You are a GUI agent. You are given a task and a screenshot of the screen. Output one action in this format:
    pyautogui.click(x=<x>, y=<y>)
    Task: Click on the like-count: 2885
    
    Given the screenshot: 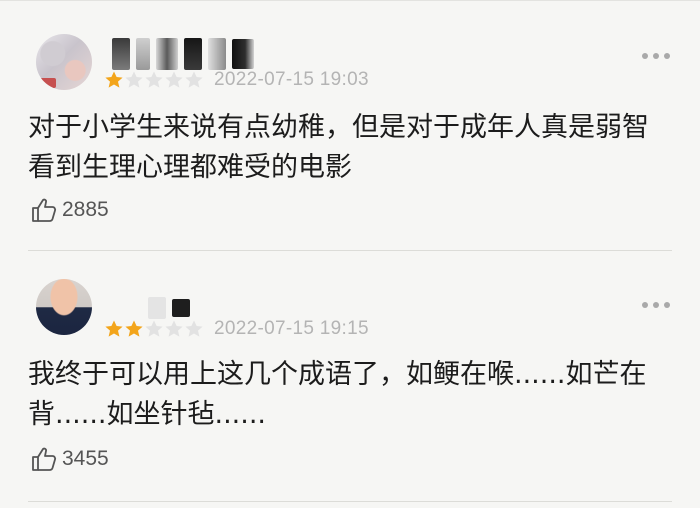 What is the action you would take?
    pyautogui.click(x=85, y=209)
    